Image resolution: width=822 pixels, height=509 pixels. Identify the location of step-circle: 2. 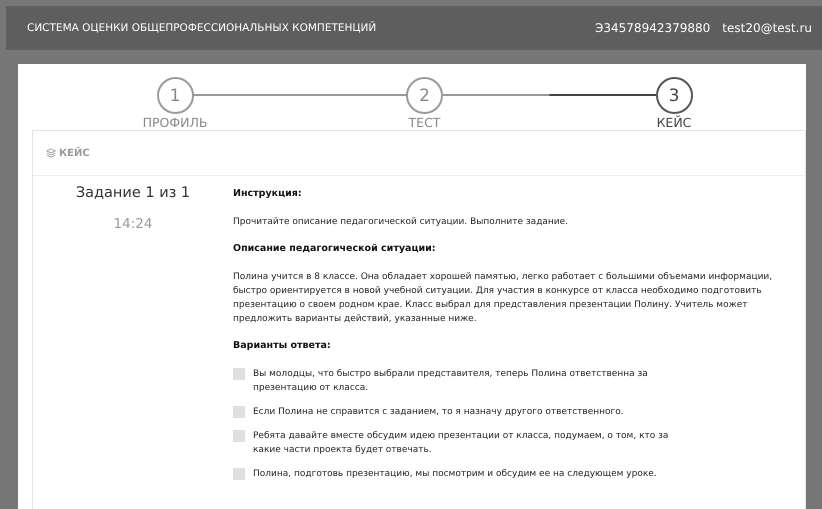
(424, 95).